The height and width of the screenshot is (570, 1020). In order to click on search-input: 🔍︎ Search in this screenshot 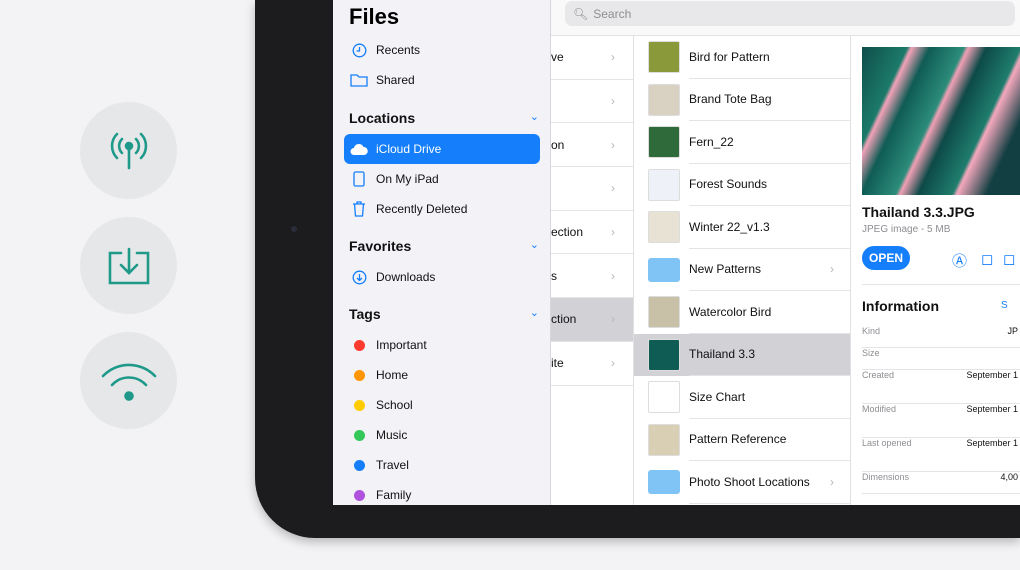, I will do `click(790, 13)`.